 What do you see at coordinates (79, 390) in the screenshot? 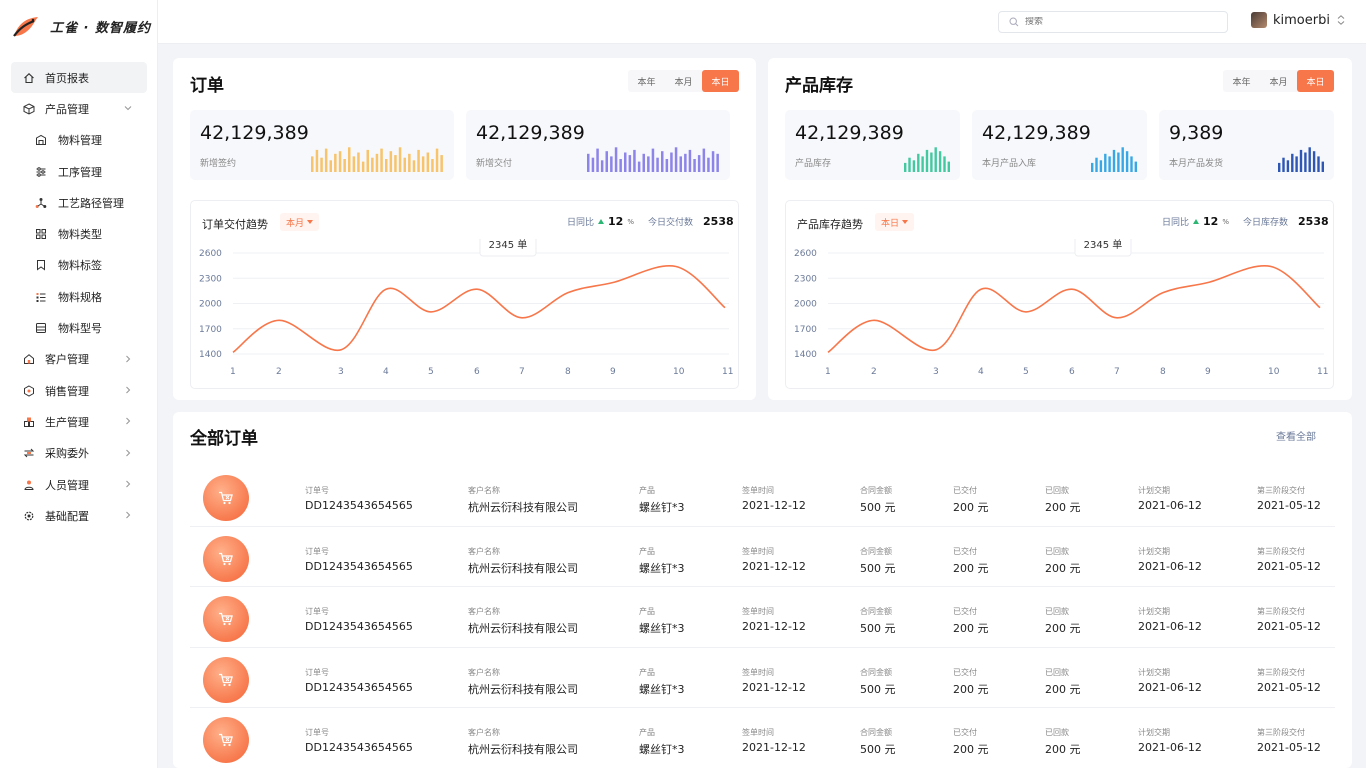
I see `sidebar-item-sales: 销售管理` at bounding box center [79, 390].